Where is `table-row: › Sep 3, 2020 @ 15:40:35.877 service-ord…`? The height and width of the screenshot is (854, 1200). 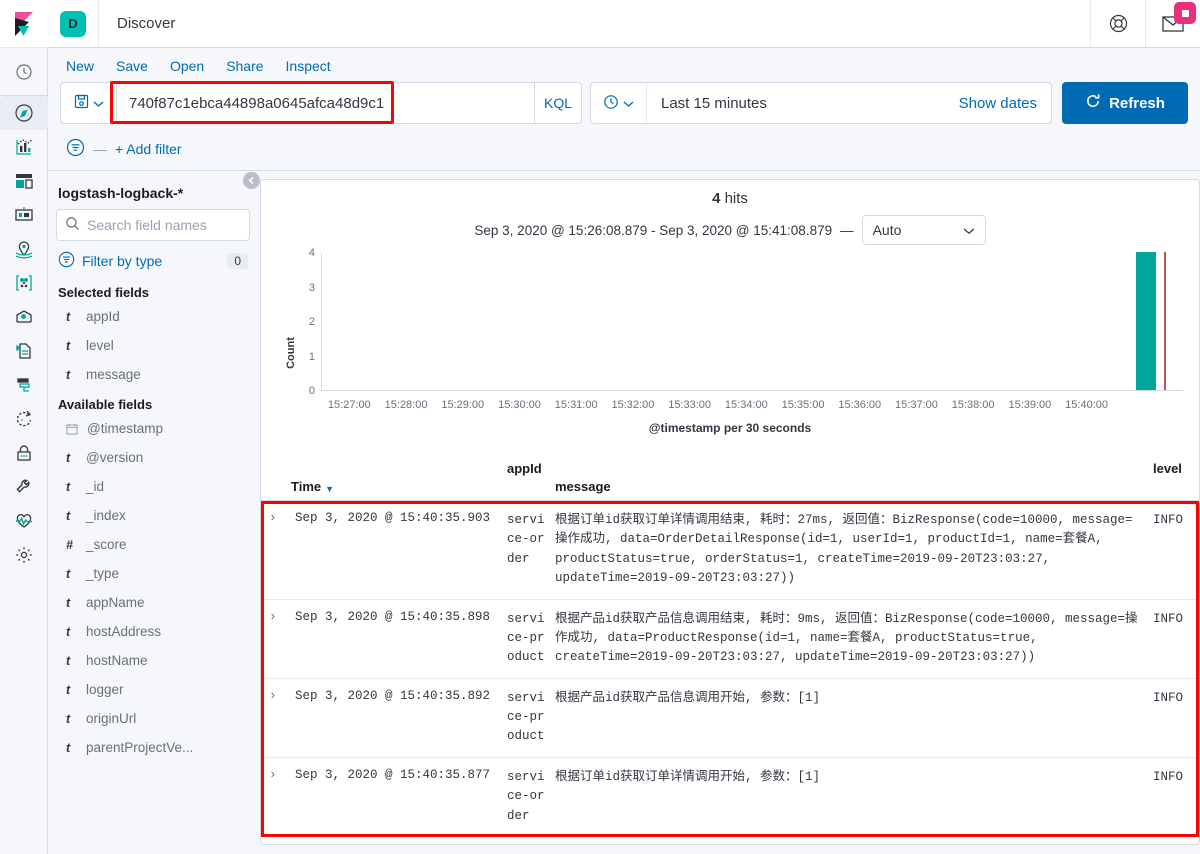
table-row: › Sep 3, 2020 @ 15:40:35.877 service-ord… is located at coordinates (730, 797).